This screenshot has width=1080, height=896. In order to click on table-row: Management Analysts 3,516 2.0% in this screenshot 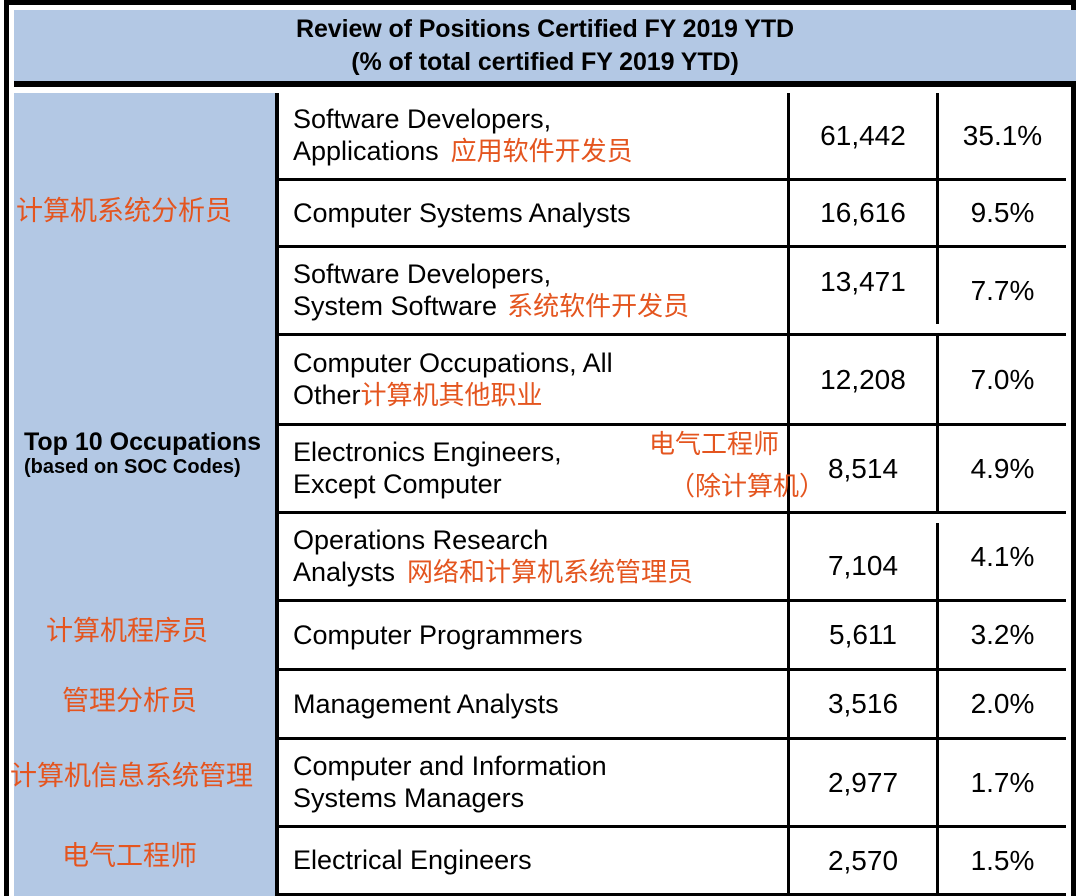, I will do `click(672, 705)`.